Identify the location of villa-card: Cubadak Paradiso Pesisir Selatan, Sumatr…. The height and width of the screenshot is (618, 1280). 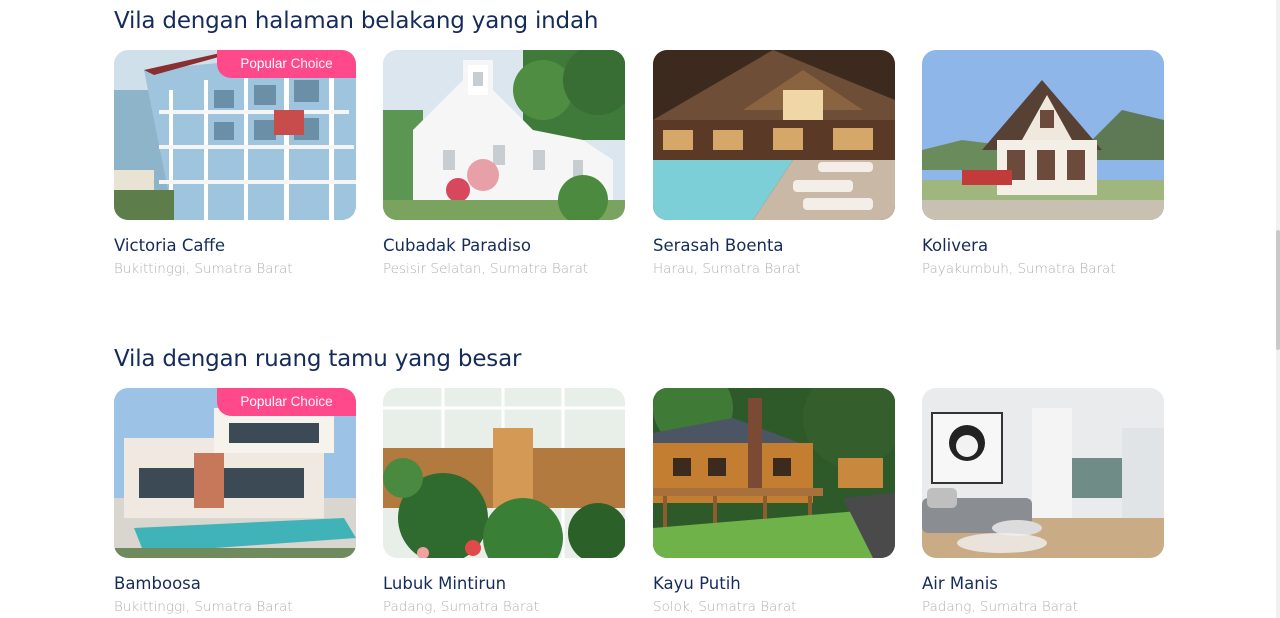
(504, 164).